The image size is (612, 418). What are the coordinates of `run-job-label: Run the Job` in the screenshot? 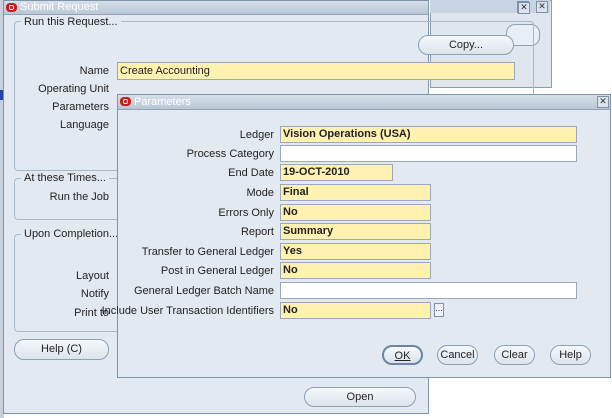 It's located at (79, 197).